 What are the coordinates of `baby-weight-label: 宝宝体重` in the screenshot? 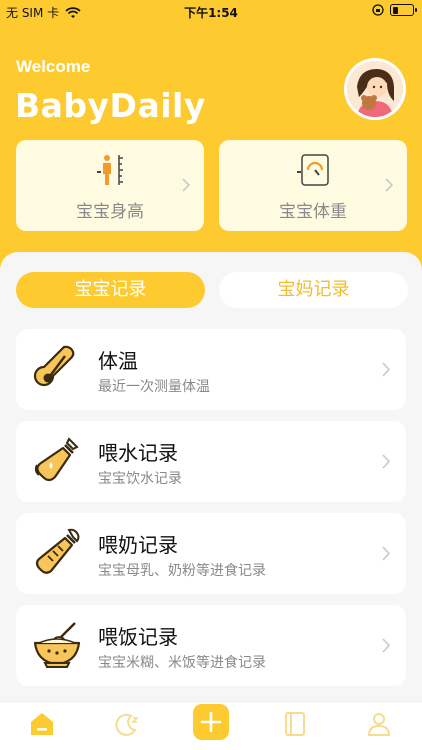 It's located at (313, 212).